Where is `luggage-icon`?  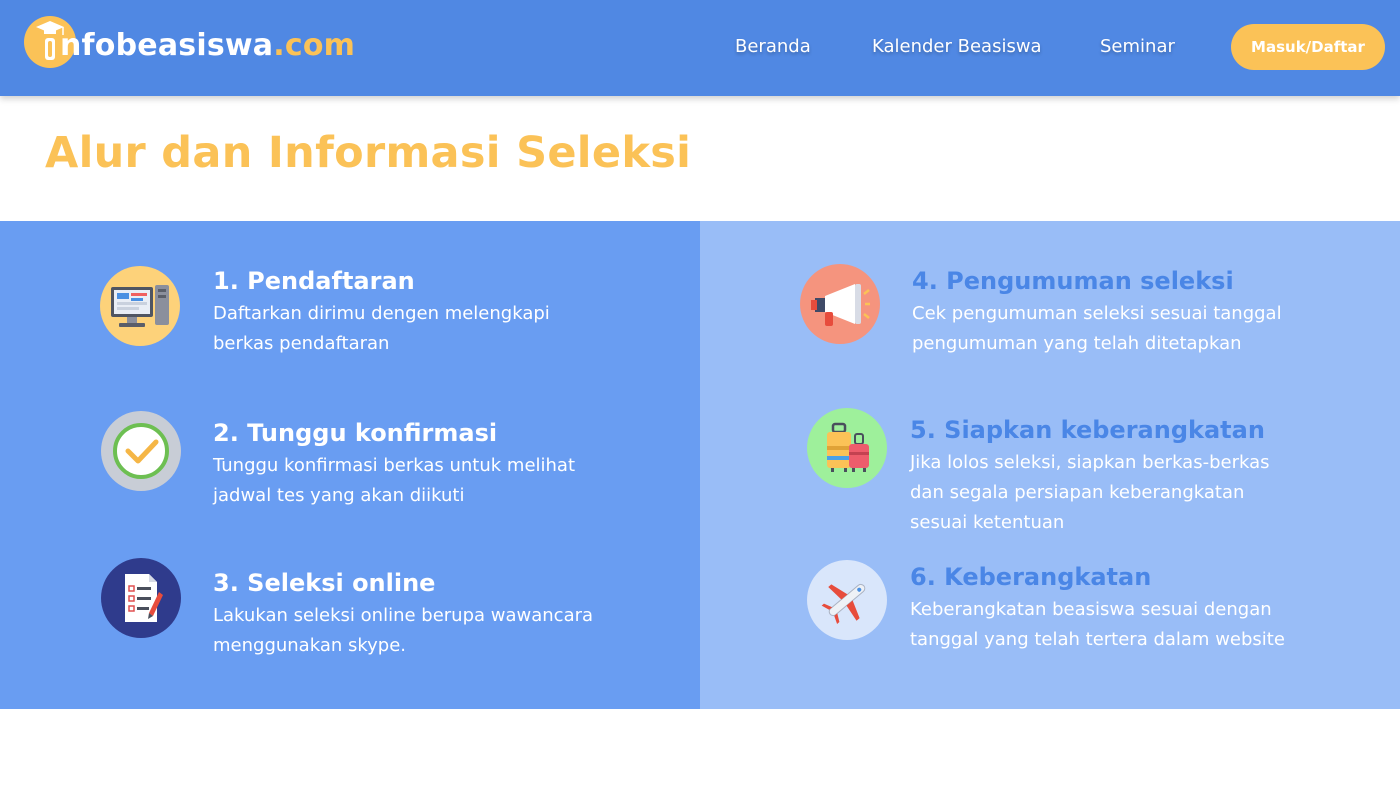 luggage-icon is located at coordinates (847, 448).